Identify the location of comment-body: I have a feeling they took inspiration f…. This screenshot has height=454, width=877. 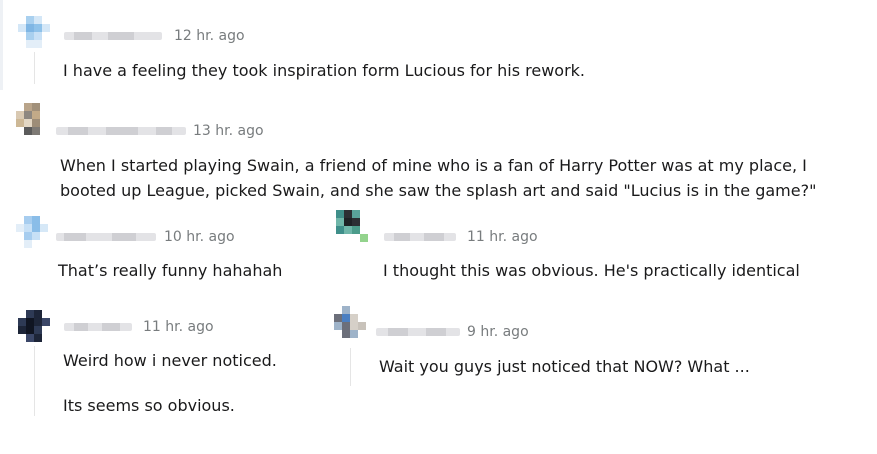
(324, 70).